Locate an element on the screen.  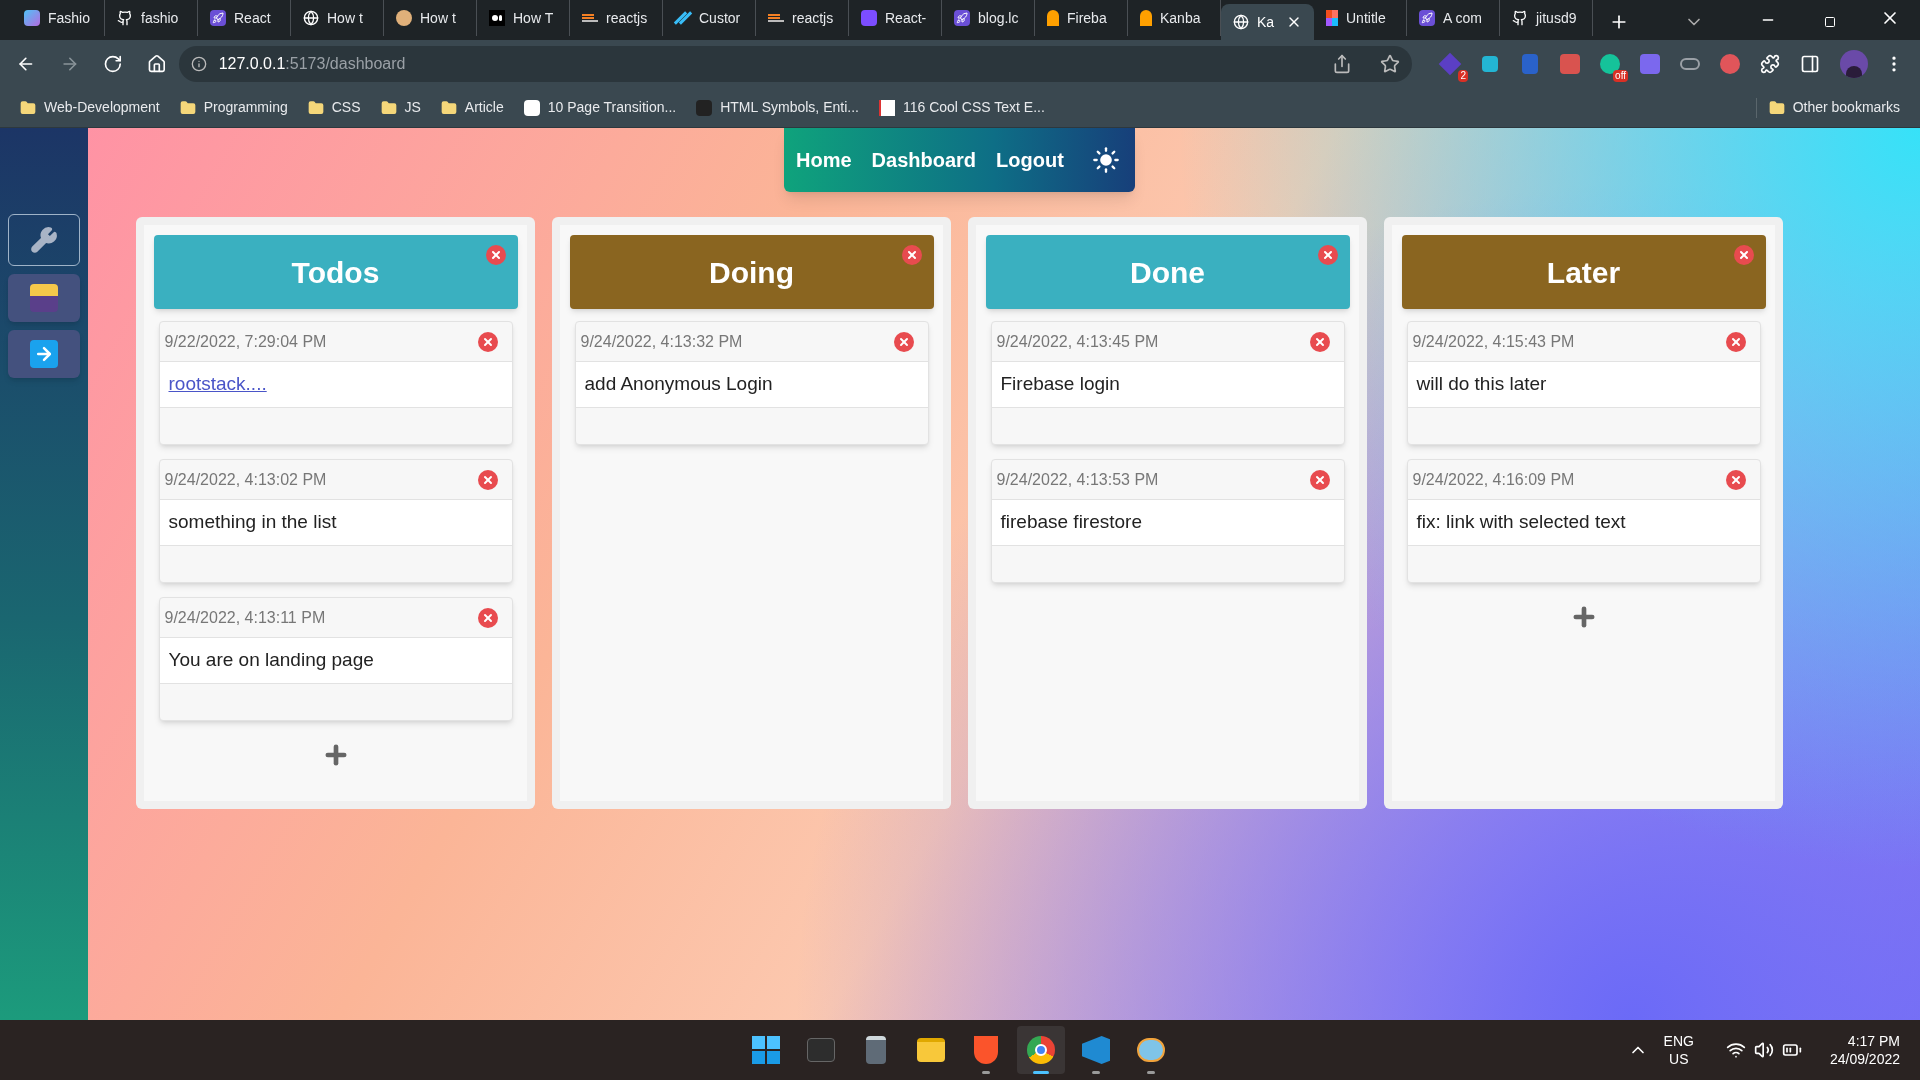
browser-tab: React- is located at coordinates (895, 18).